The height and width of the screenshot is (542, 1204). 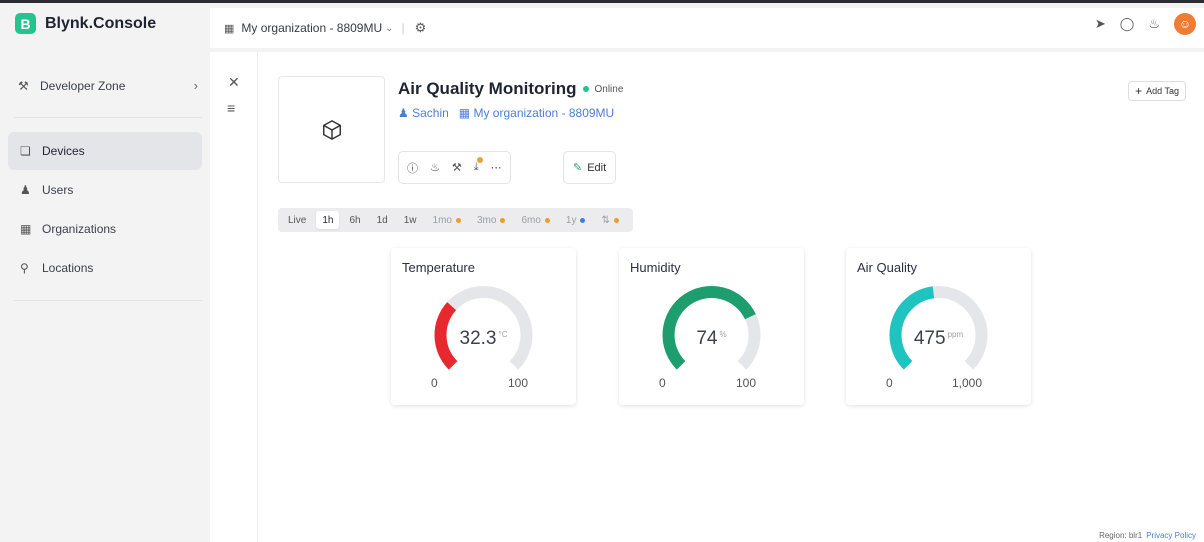 I want to click on more-icon: ⋯, so click(x=496, y=167).